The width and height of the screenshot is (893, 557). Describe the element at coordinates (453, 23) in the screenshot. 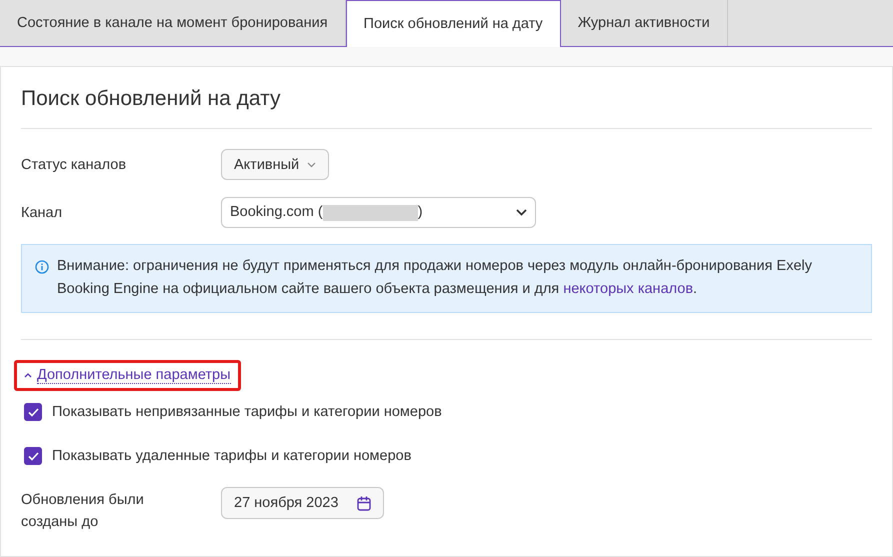

I see `tab: Поиск обновлений на дату` at that location.